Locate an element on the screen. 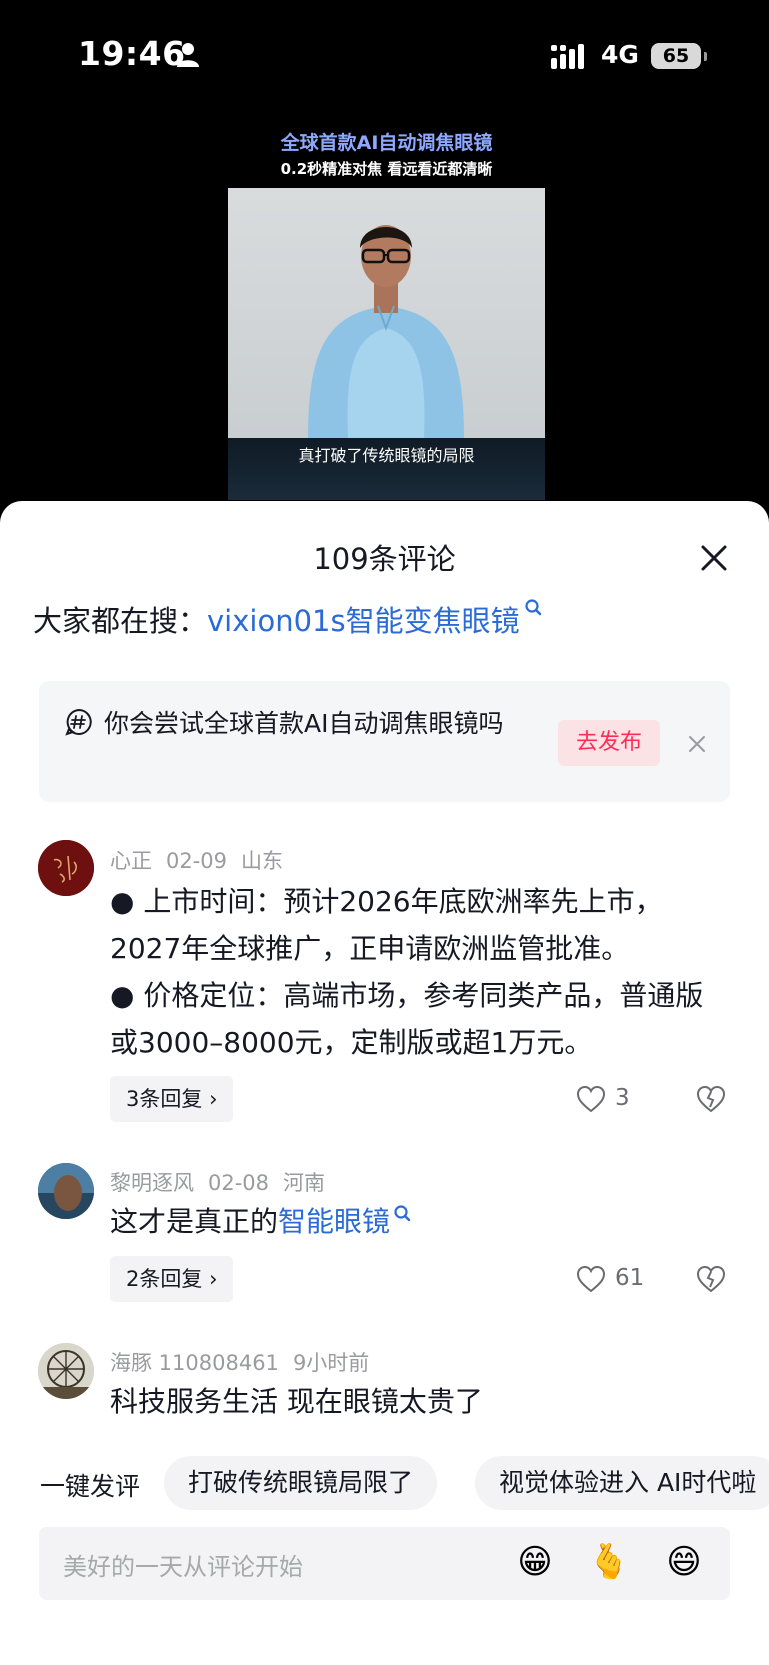  trending-search: 大家都在搜：vixion01s智能变焦眼镜 is located at coordinates (287, 619).